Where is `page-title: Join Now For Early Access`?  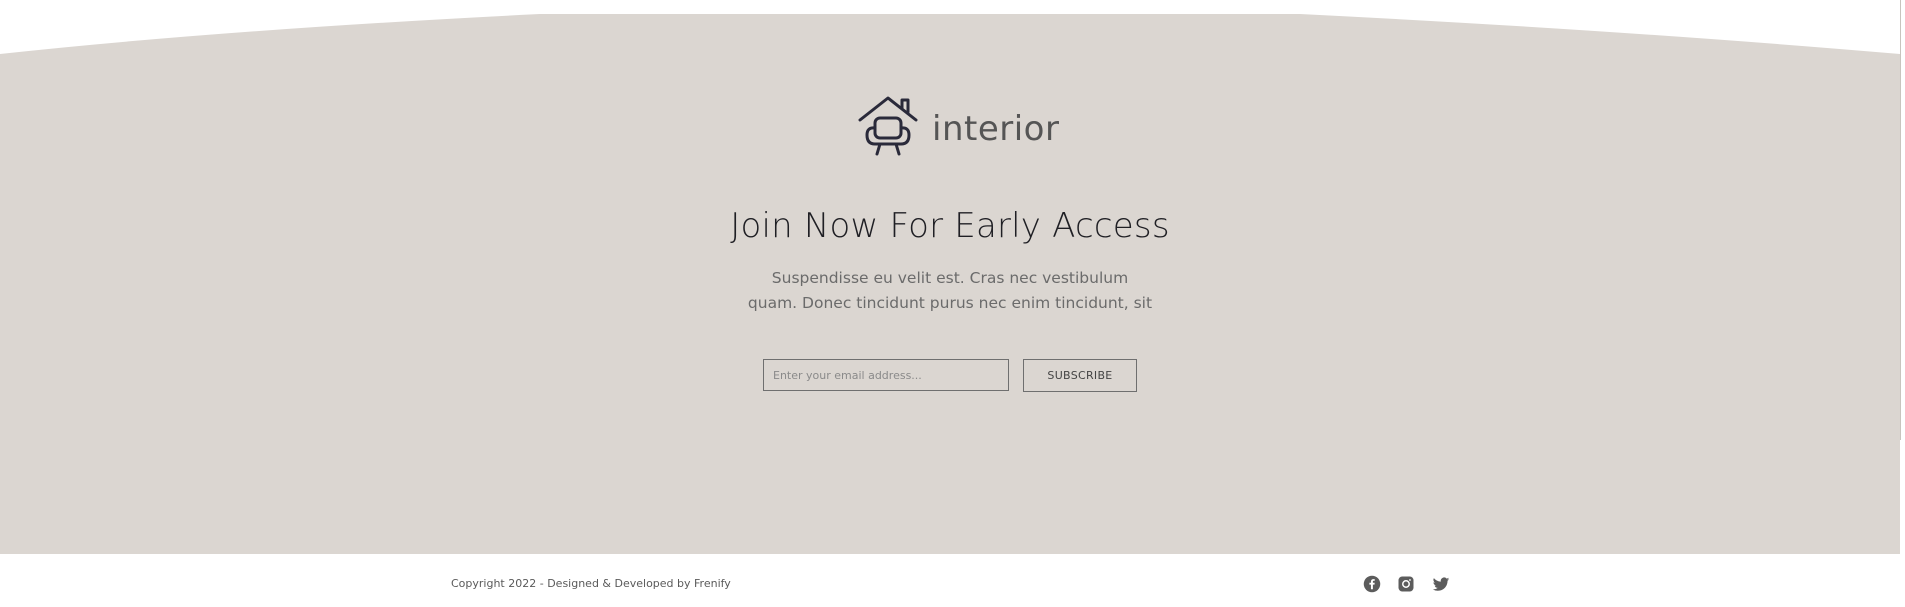
page-title: Join Now For Early Access is located at coordinates (950, 226).